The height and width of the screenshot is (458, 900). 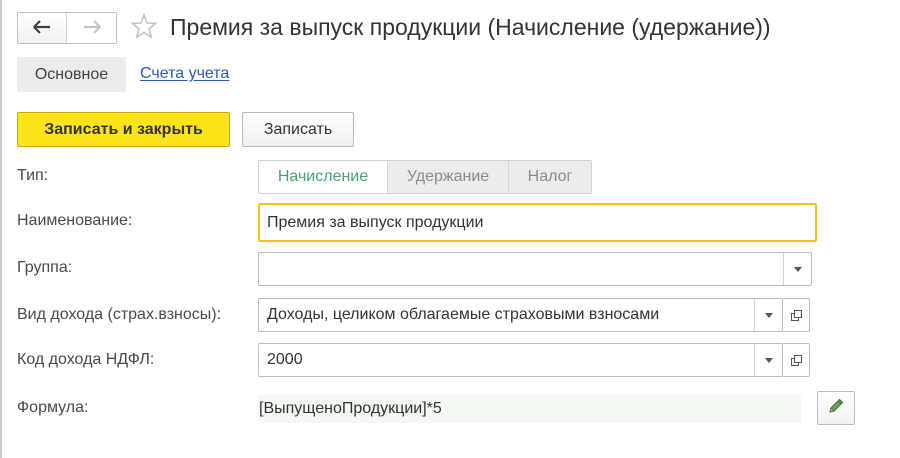 I want to click on type-label: Тип:, so click(x=33, y=175).